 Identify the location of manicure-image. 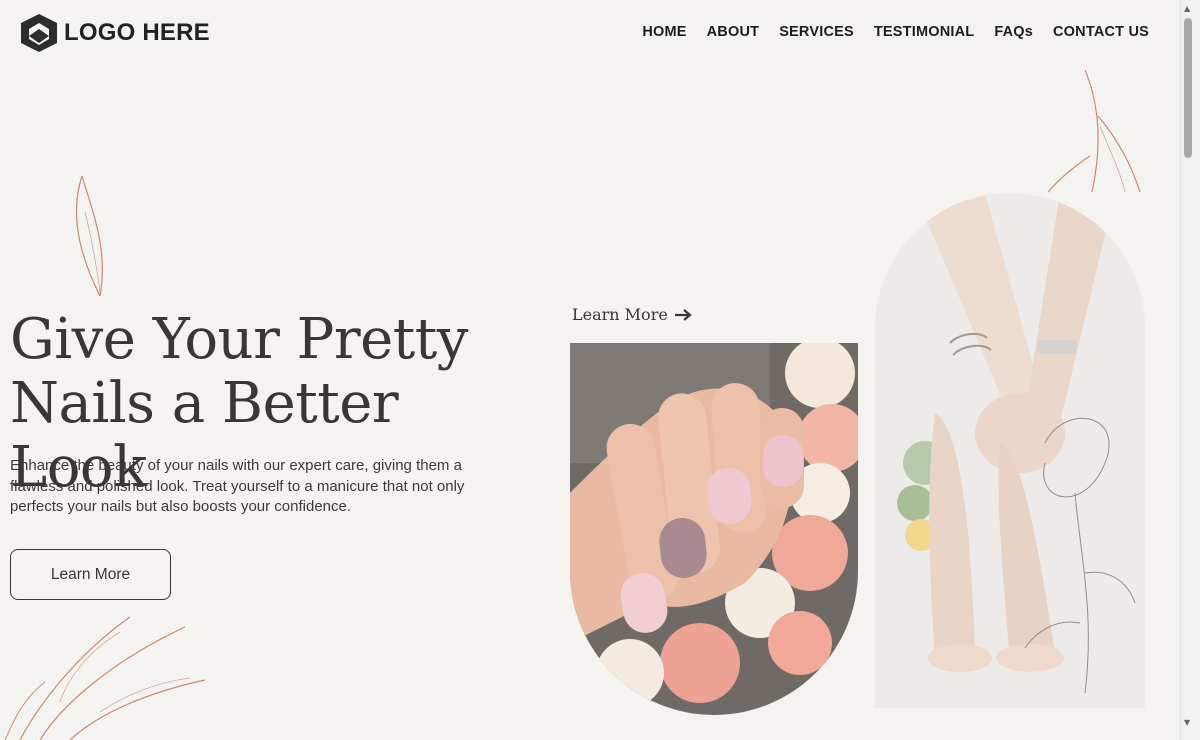
(714, 529).